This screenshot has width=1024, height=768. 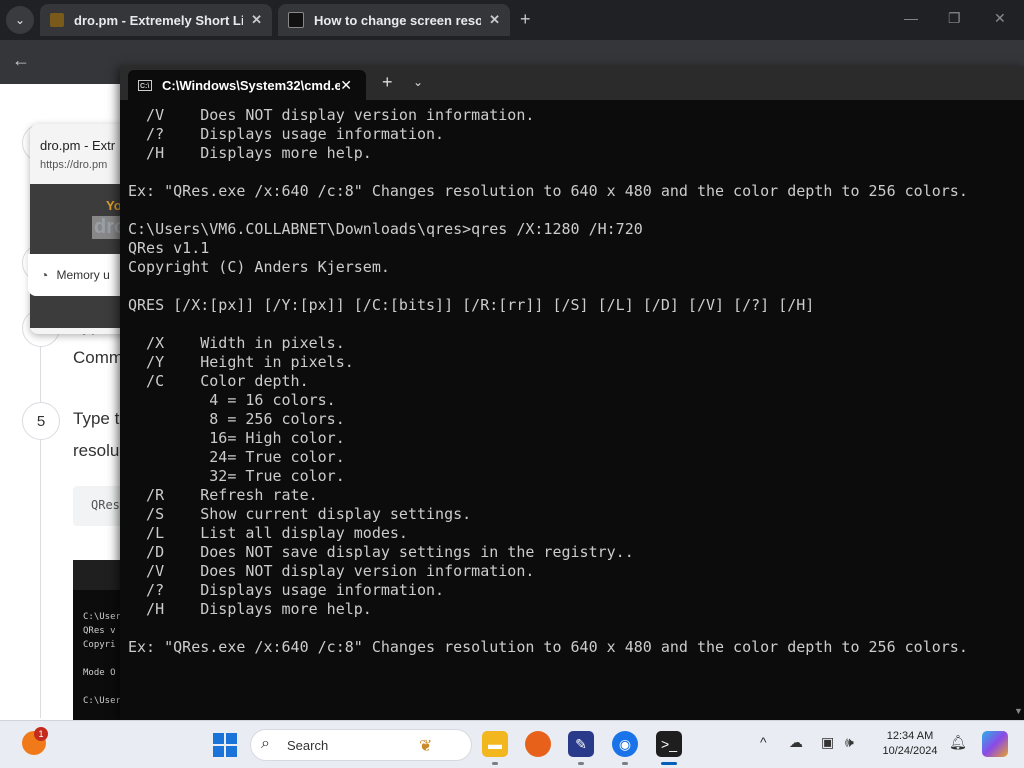 I want to click on step-5-text-line2: resolu, so click(x=96, y=450).